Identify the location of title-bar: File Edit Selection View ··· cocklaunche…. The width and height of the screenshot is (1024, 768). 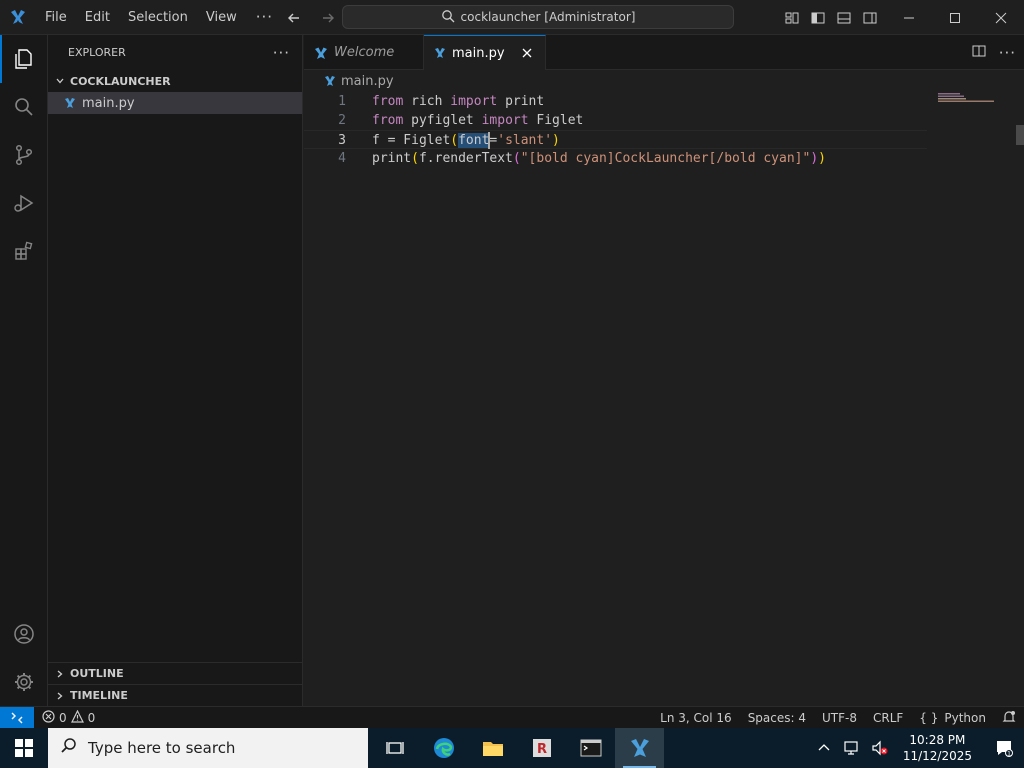
(512, 17).